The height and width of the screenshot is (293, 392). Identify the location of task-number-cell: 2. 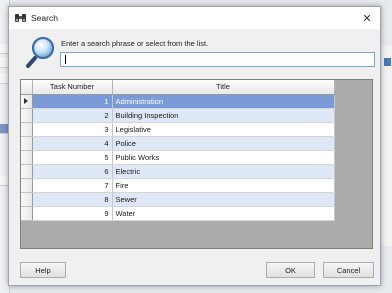
(72, 115).